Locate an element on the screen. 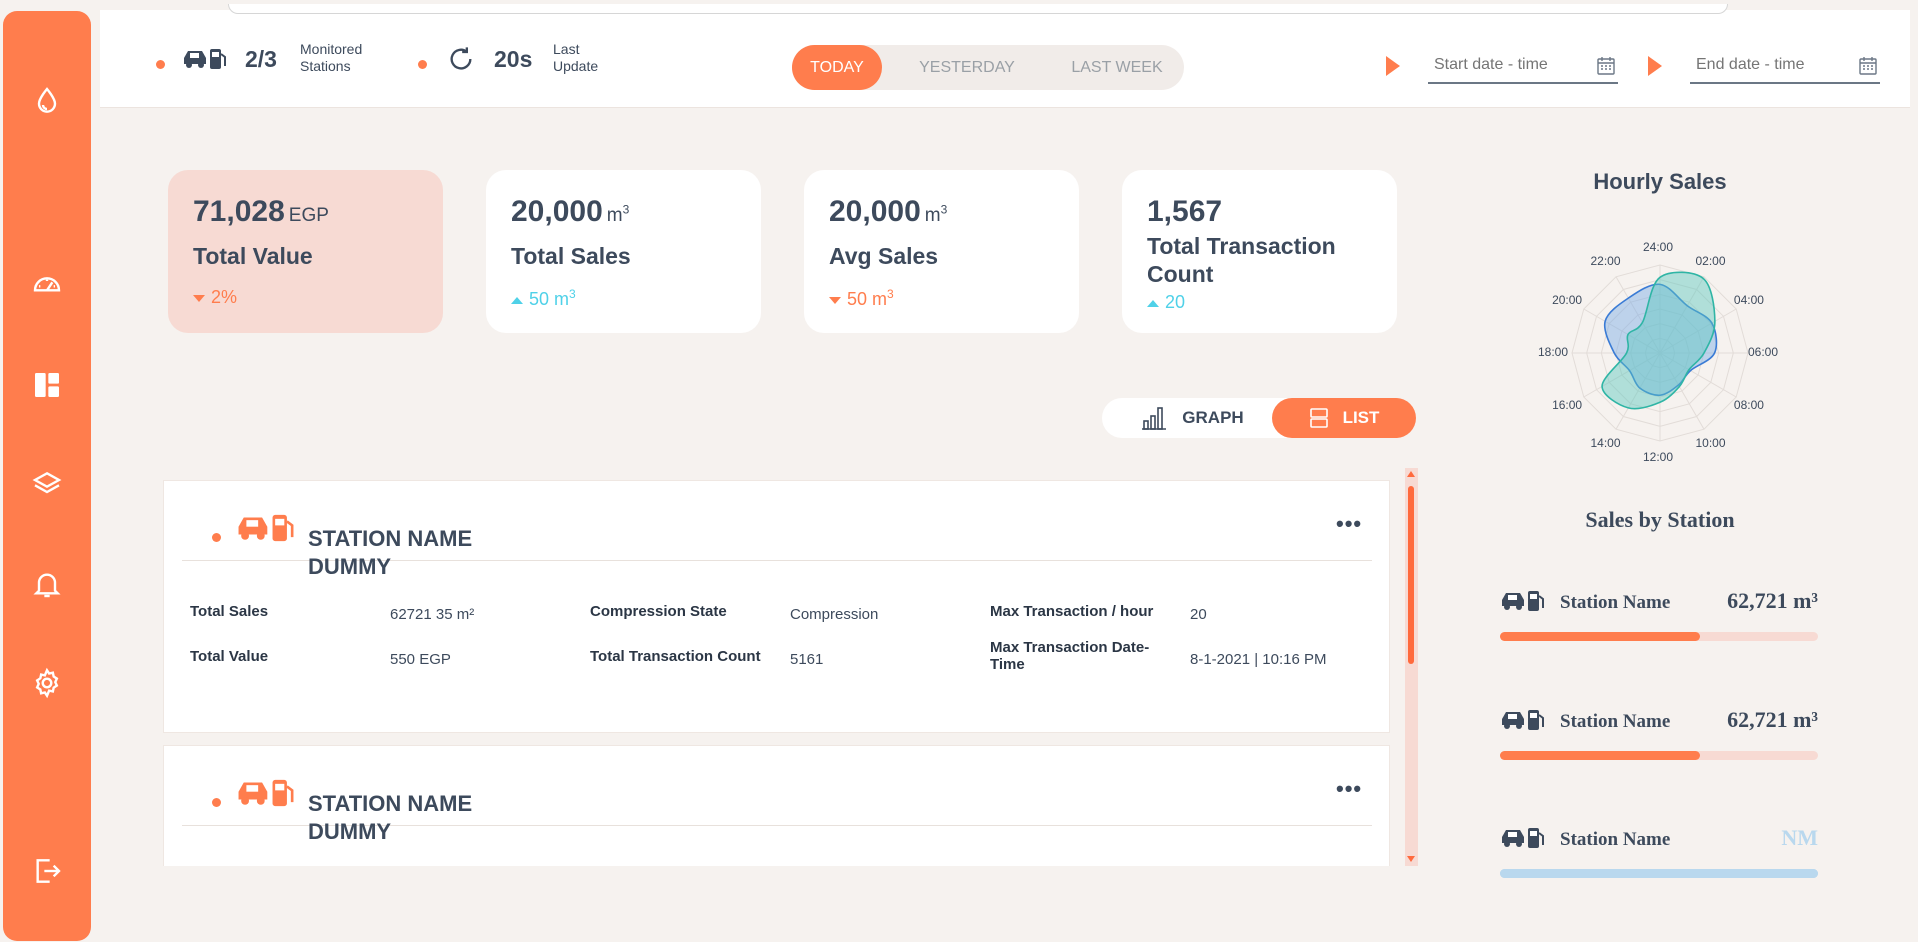  update-label: Last Update is located at coordinates (576, 57).